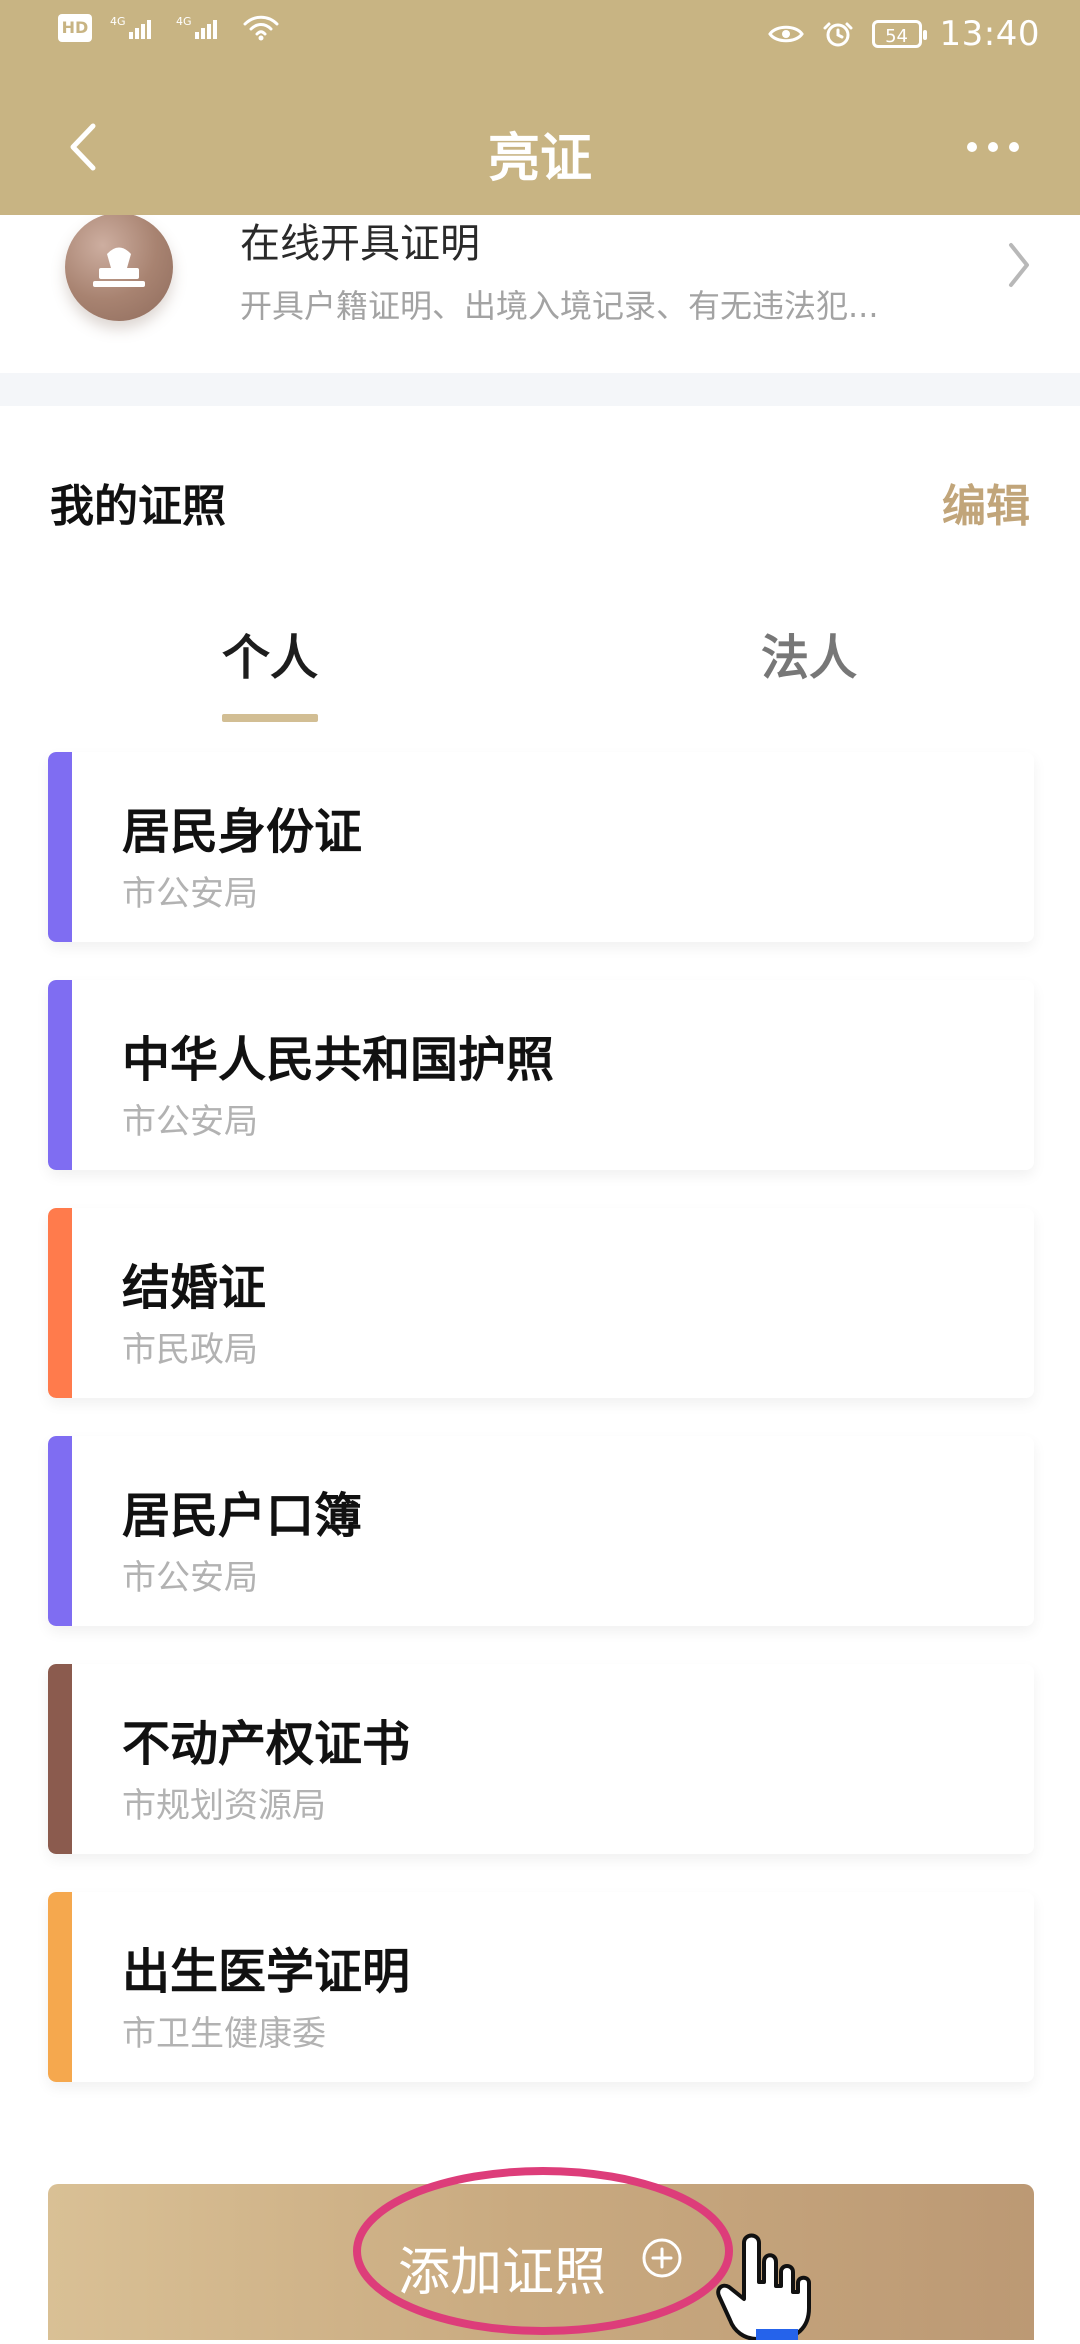 The height and width of the screenshot is (2344, 1080). I want to click on navigation-bar: 亮证, so click(540, 147).